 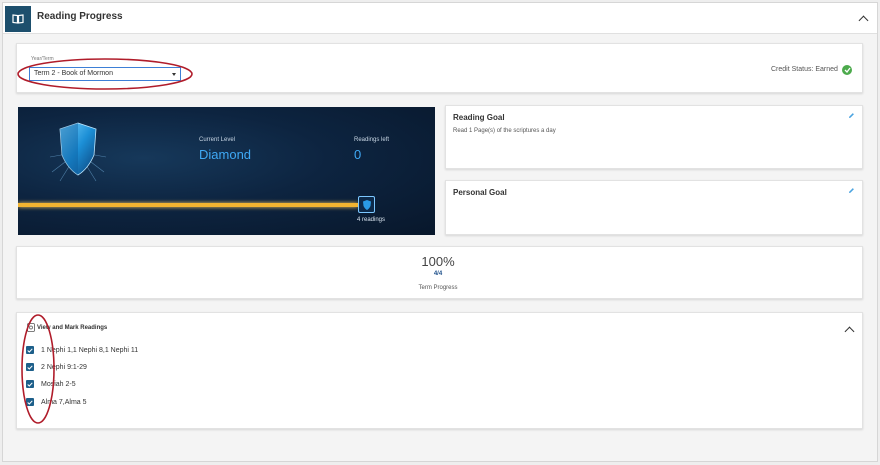 I want to click on shield-icon, so click(x=78, y=152).